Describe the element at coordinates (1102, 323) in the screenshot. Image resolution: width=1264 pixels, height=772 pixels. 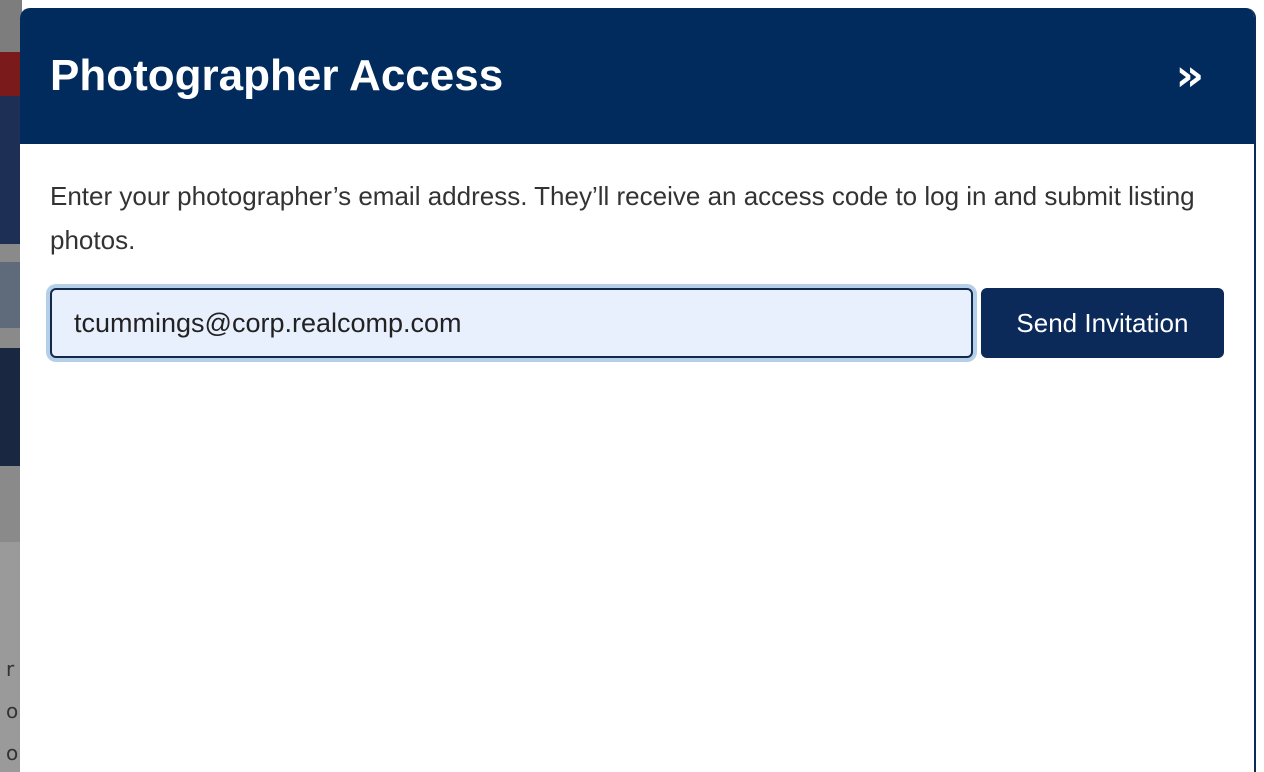
I see `send-invitation-button: Send Invitation` at that location.